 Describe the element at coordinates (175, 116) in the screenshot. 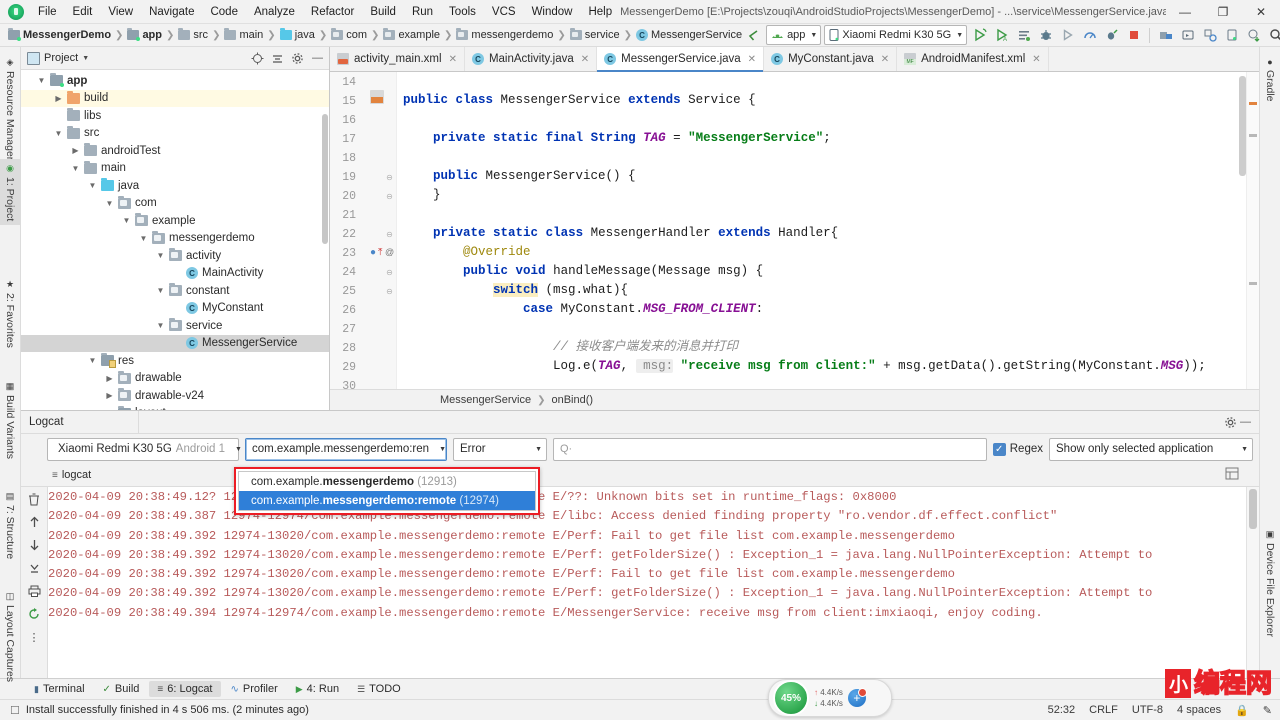

I see `tree-node-libs: libs` at that location.